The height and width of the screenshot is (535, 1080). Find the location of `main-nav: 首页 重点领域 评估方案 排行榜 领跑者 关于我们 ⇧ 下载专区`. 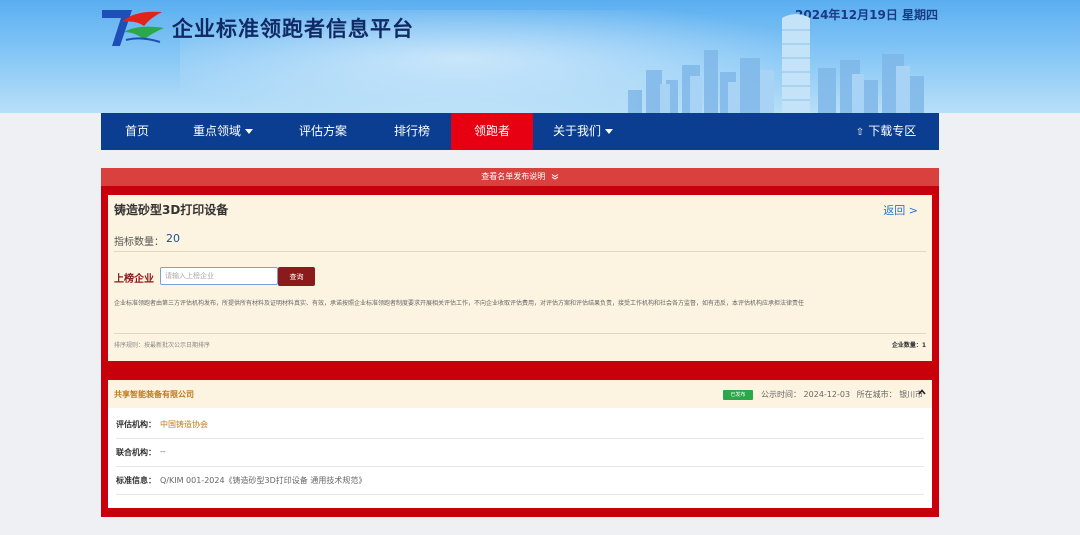

main-nav: 首页 重点领域 评估方案 排行榜 领跑者 关于我们 ⇧ 下载专区 is located at coordinates (520, 131).